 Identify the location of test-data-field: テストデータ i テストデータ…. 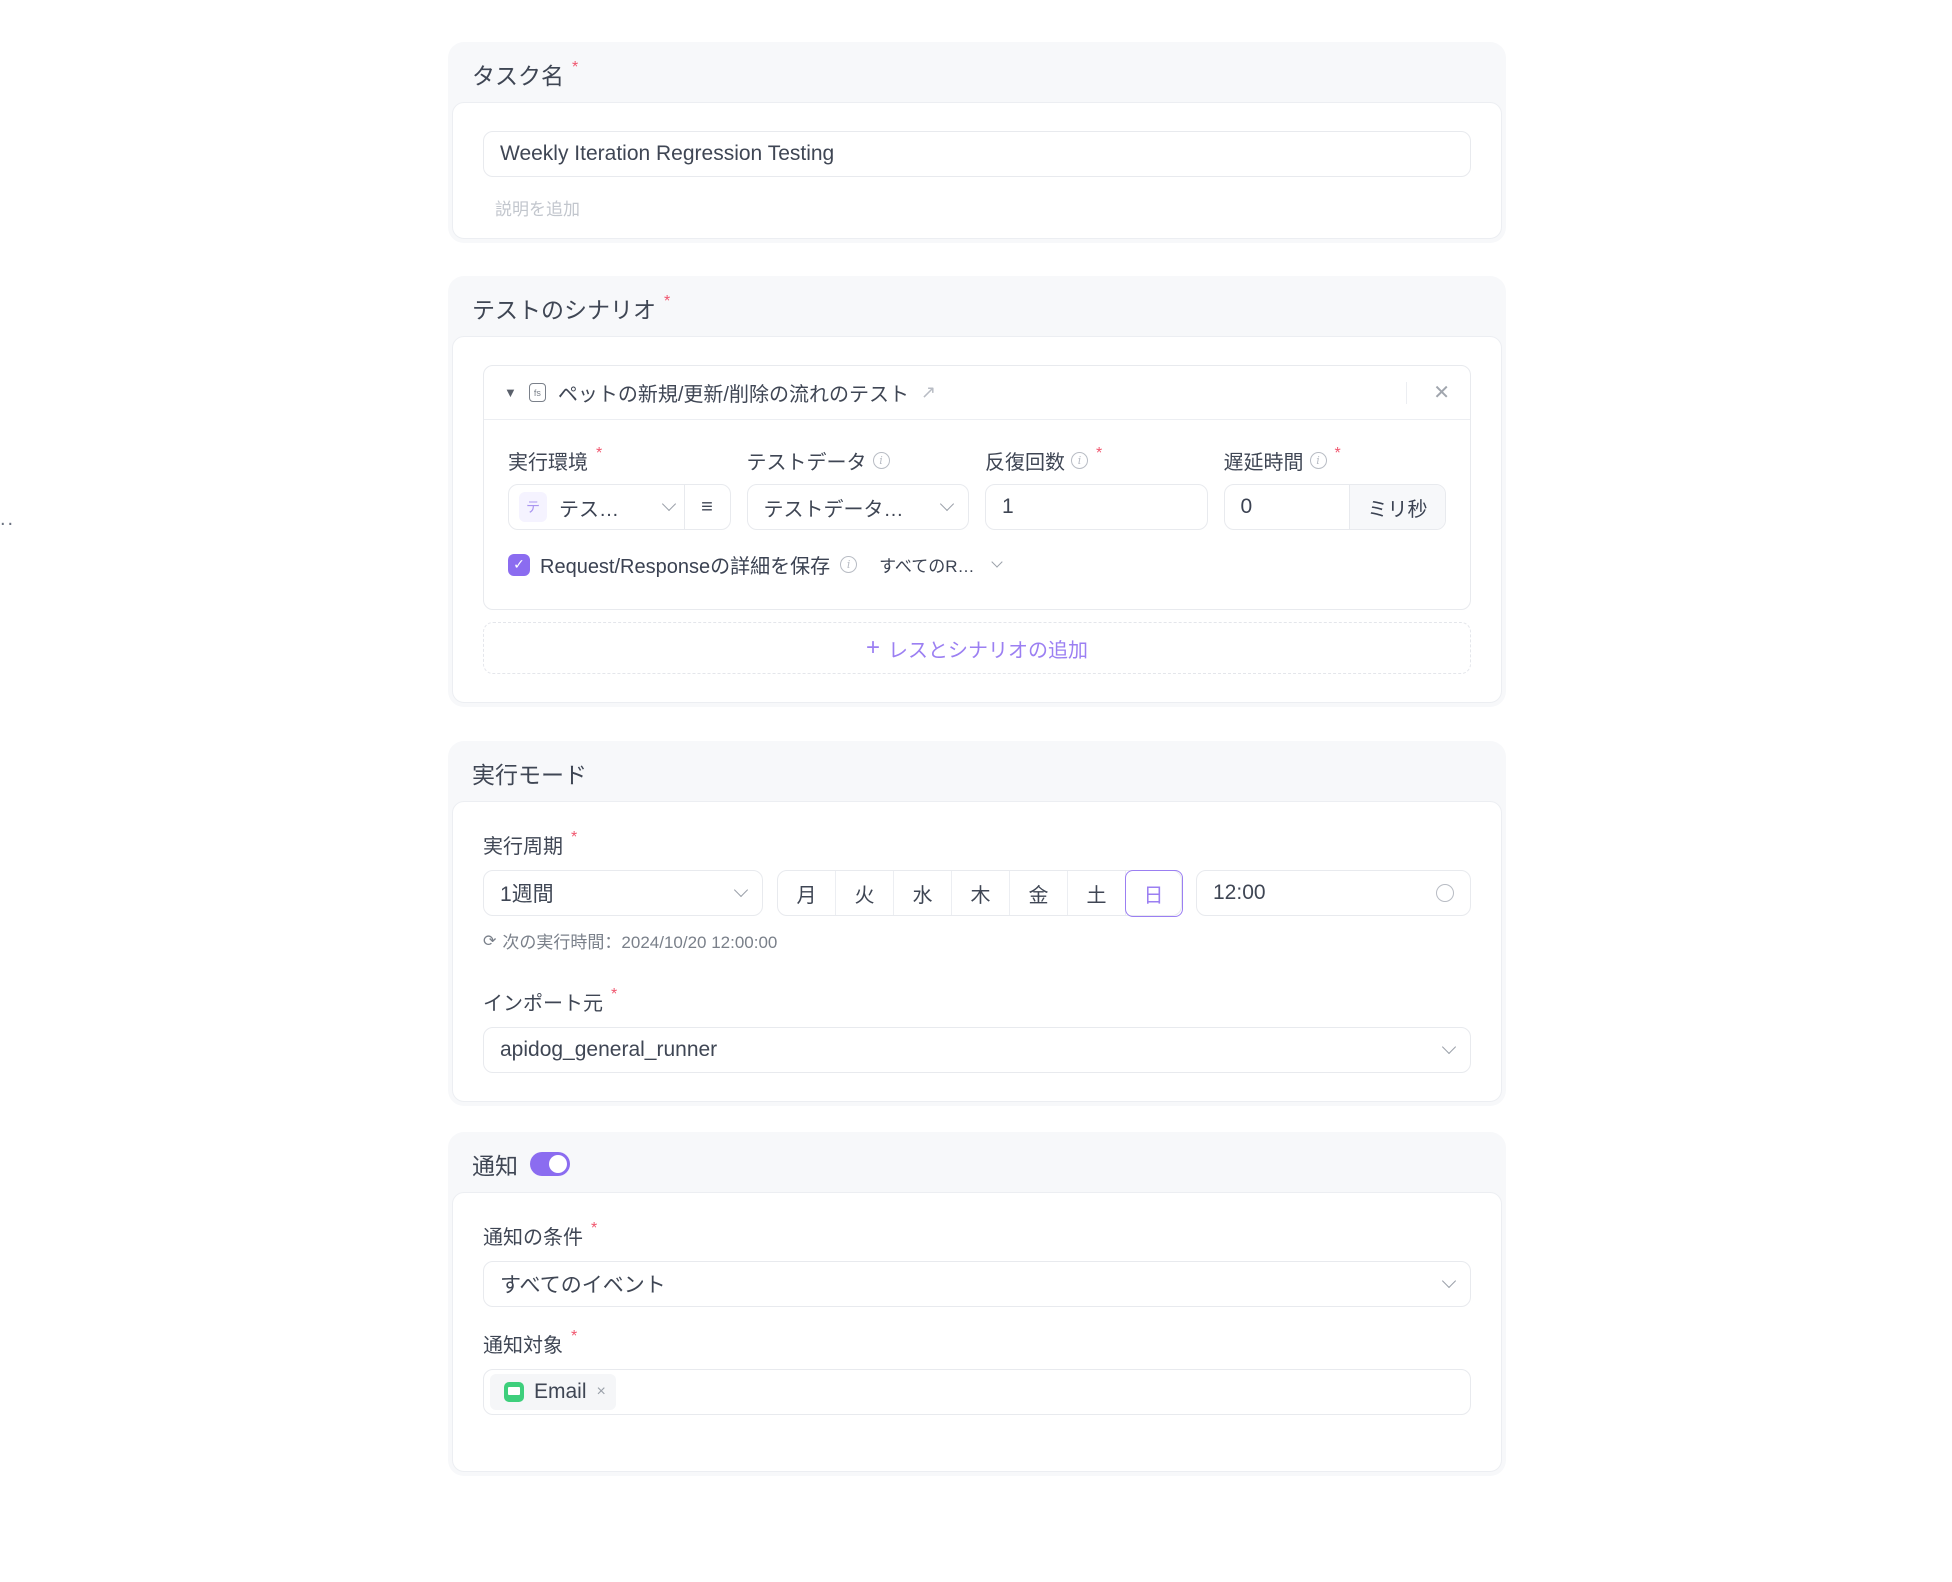
(857, 488).